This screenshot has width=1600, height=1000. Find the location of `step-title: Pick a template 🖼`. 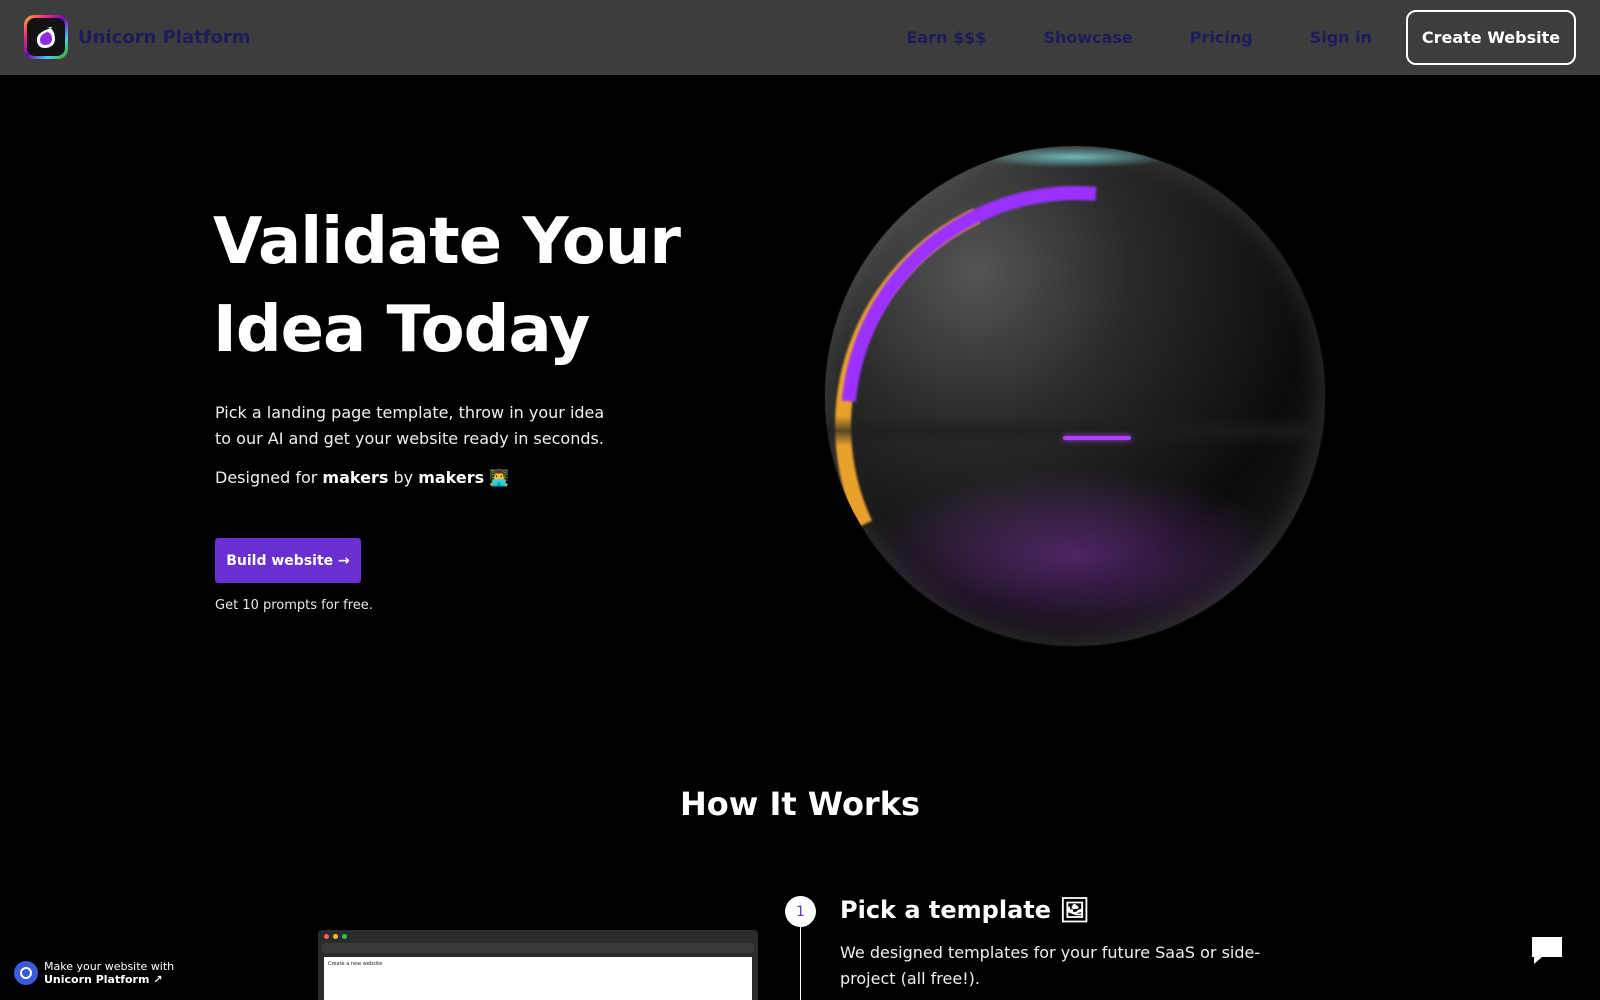

step-title: Pick a template 🖼 is located at coordinates (965, 910).